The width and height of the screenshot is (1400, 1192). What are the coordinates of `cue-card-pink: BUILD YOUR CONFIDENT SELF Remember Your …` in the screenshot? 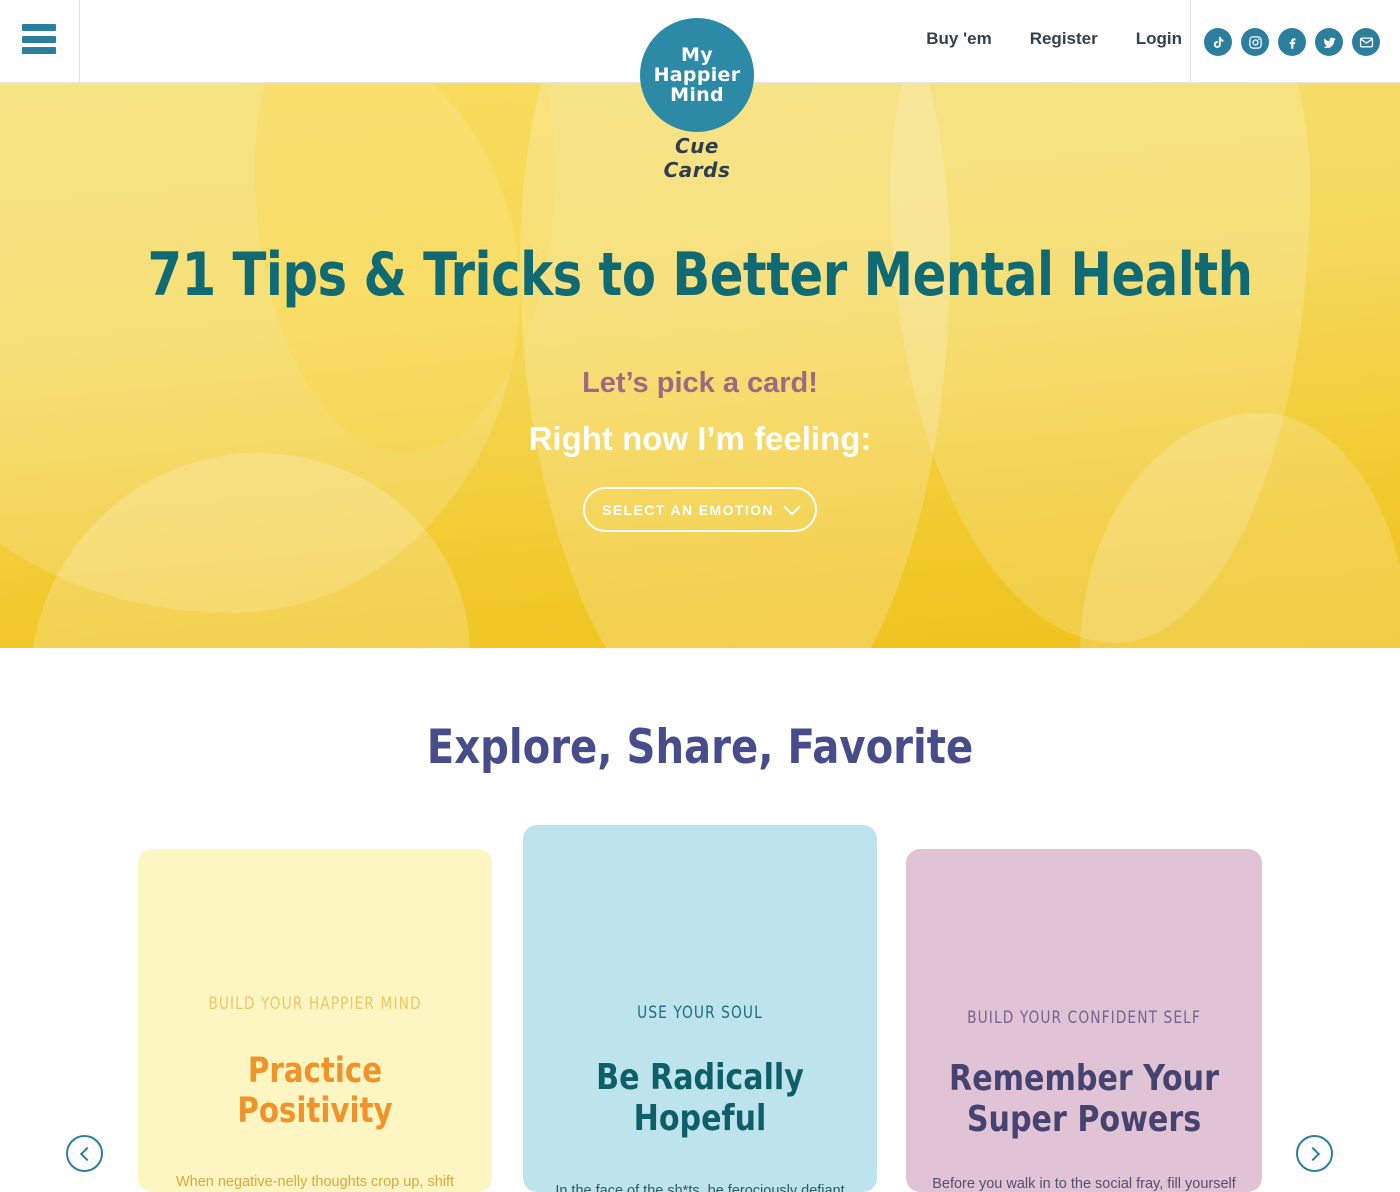 It's located at (1084, 1020).